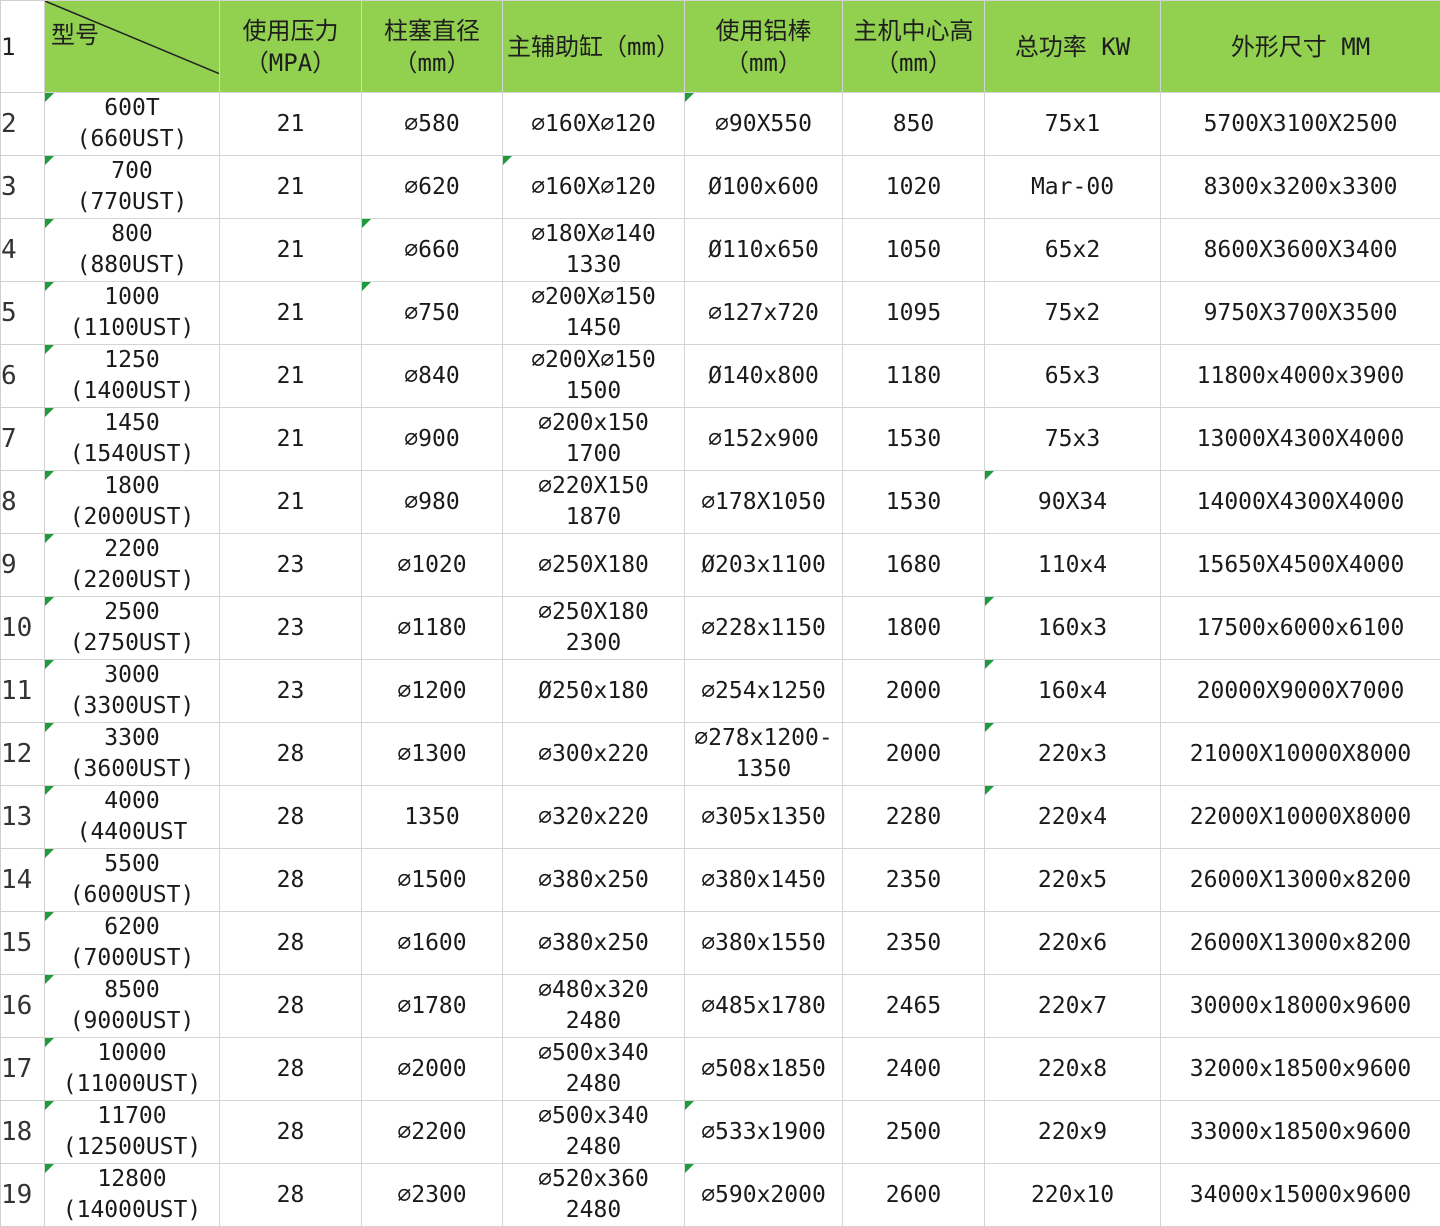  I want to click on cell-model: 1800 (2000UST), so click(132, 502).